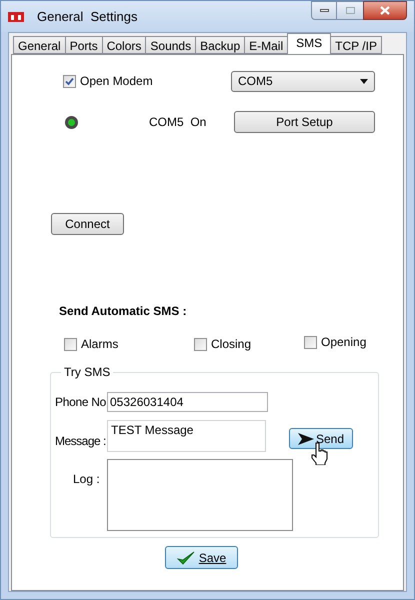  I want to click on window-title: General Settings, so click(87, 17).